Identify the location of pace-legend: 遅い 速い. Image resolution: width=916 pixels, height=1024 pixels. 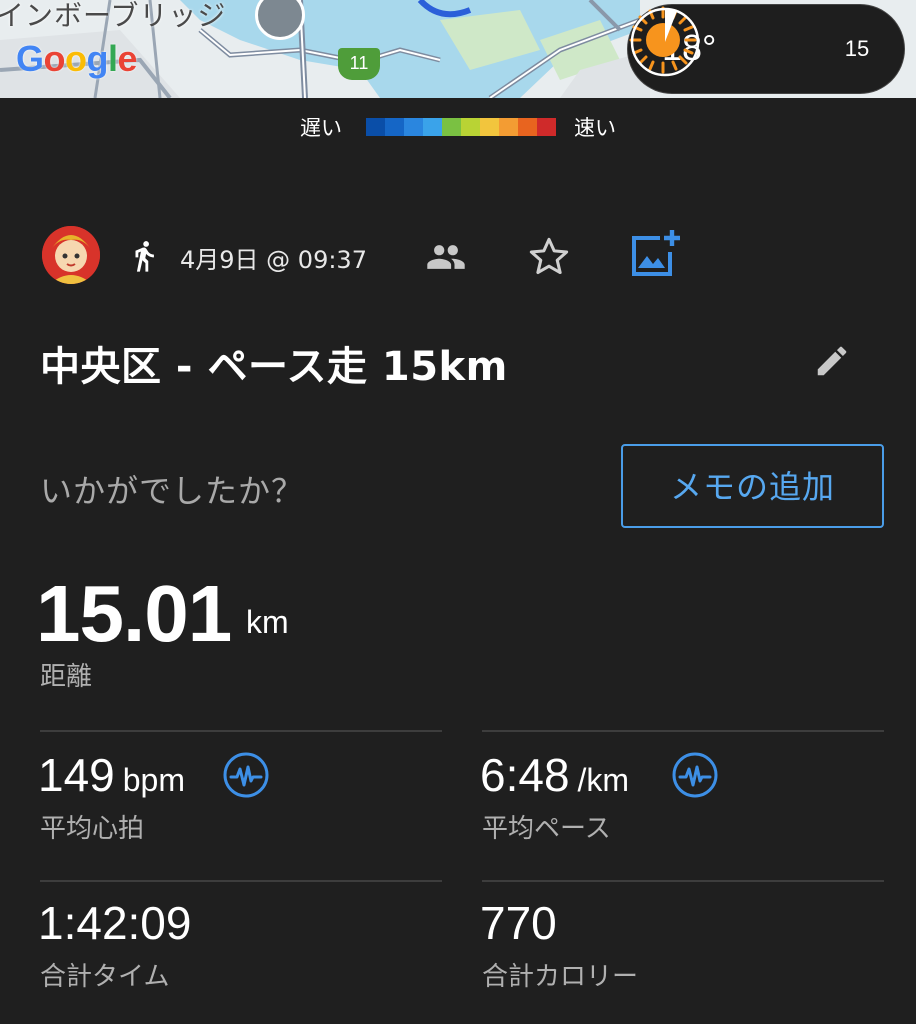
(458, 127).